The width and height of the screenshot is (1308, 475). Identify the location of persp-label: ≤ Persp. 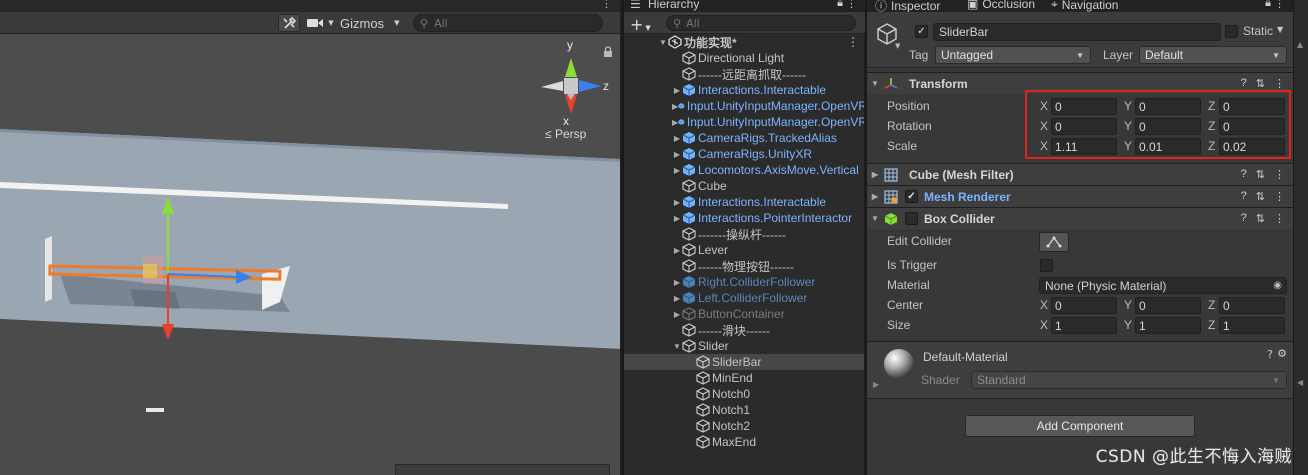
(565, 134).